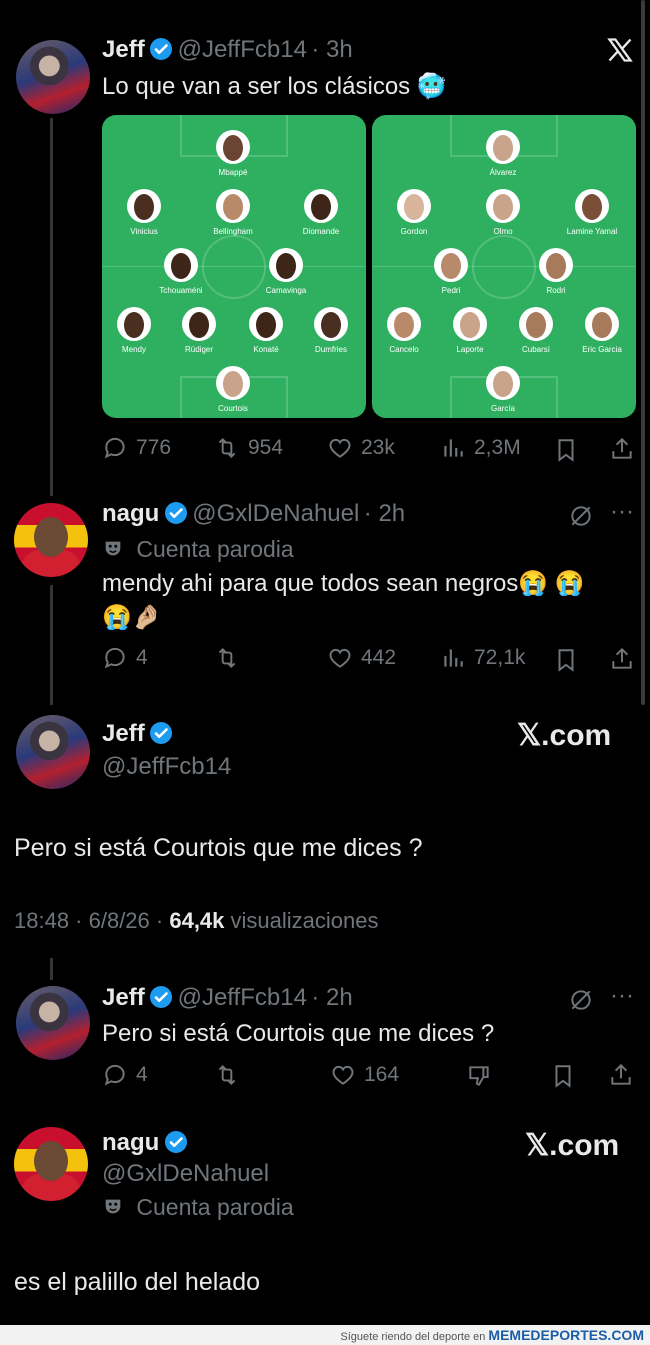  Describe the element at coordinates (470, 349) in the screenshot. I see `player-name: Laporte` at that location.